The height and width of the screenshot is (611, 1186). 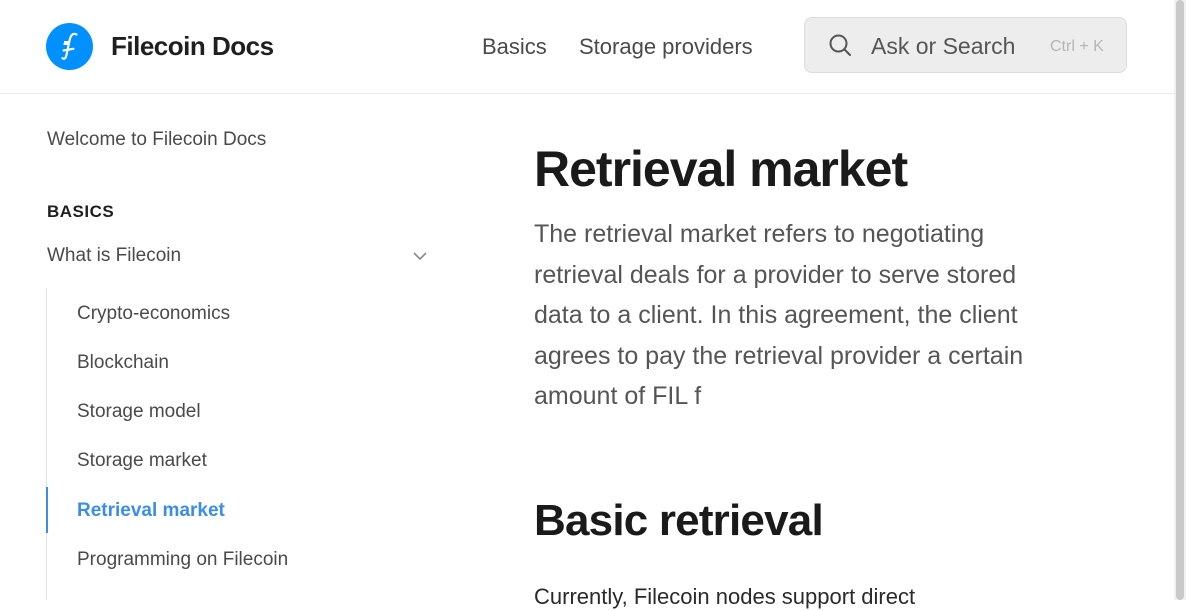 What do you see at coordinates (114, 255) in the screenshot?
I see `sidebar-group-label: What is Filecoin` at bounding box center [114, 255].